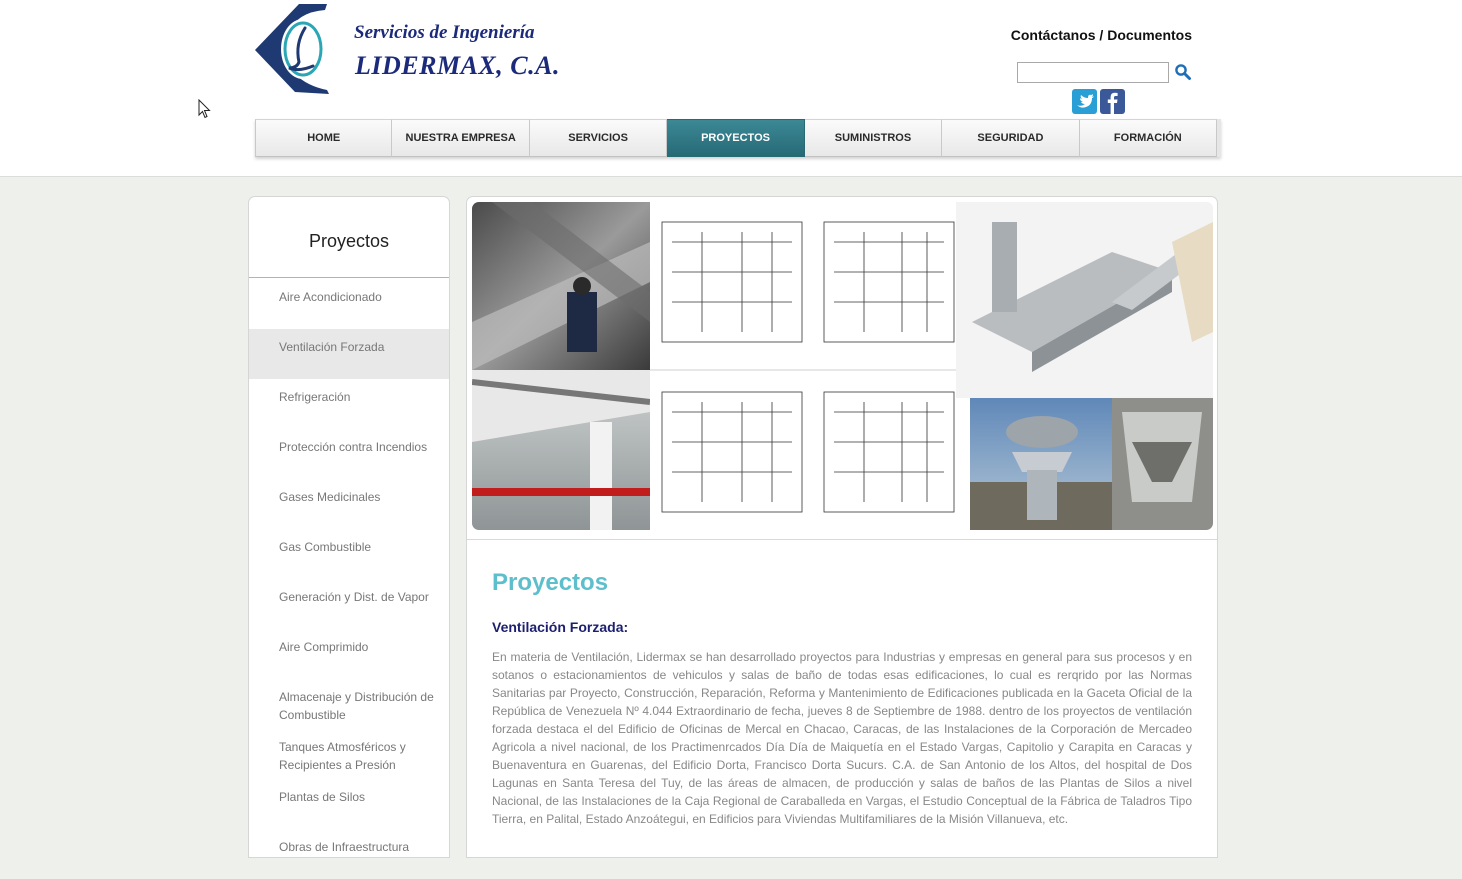 Image resolution: width=1462 pixels, height=879 pixels. I want to click on nav-proyectos: PROYECTOS, so click(736, 138).